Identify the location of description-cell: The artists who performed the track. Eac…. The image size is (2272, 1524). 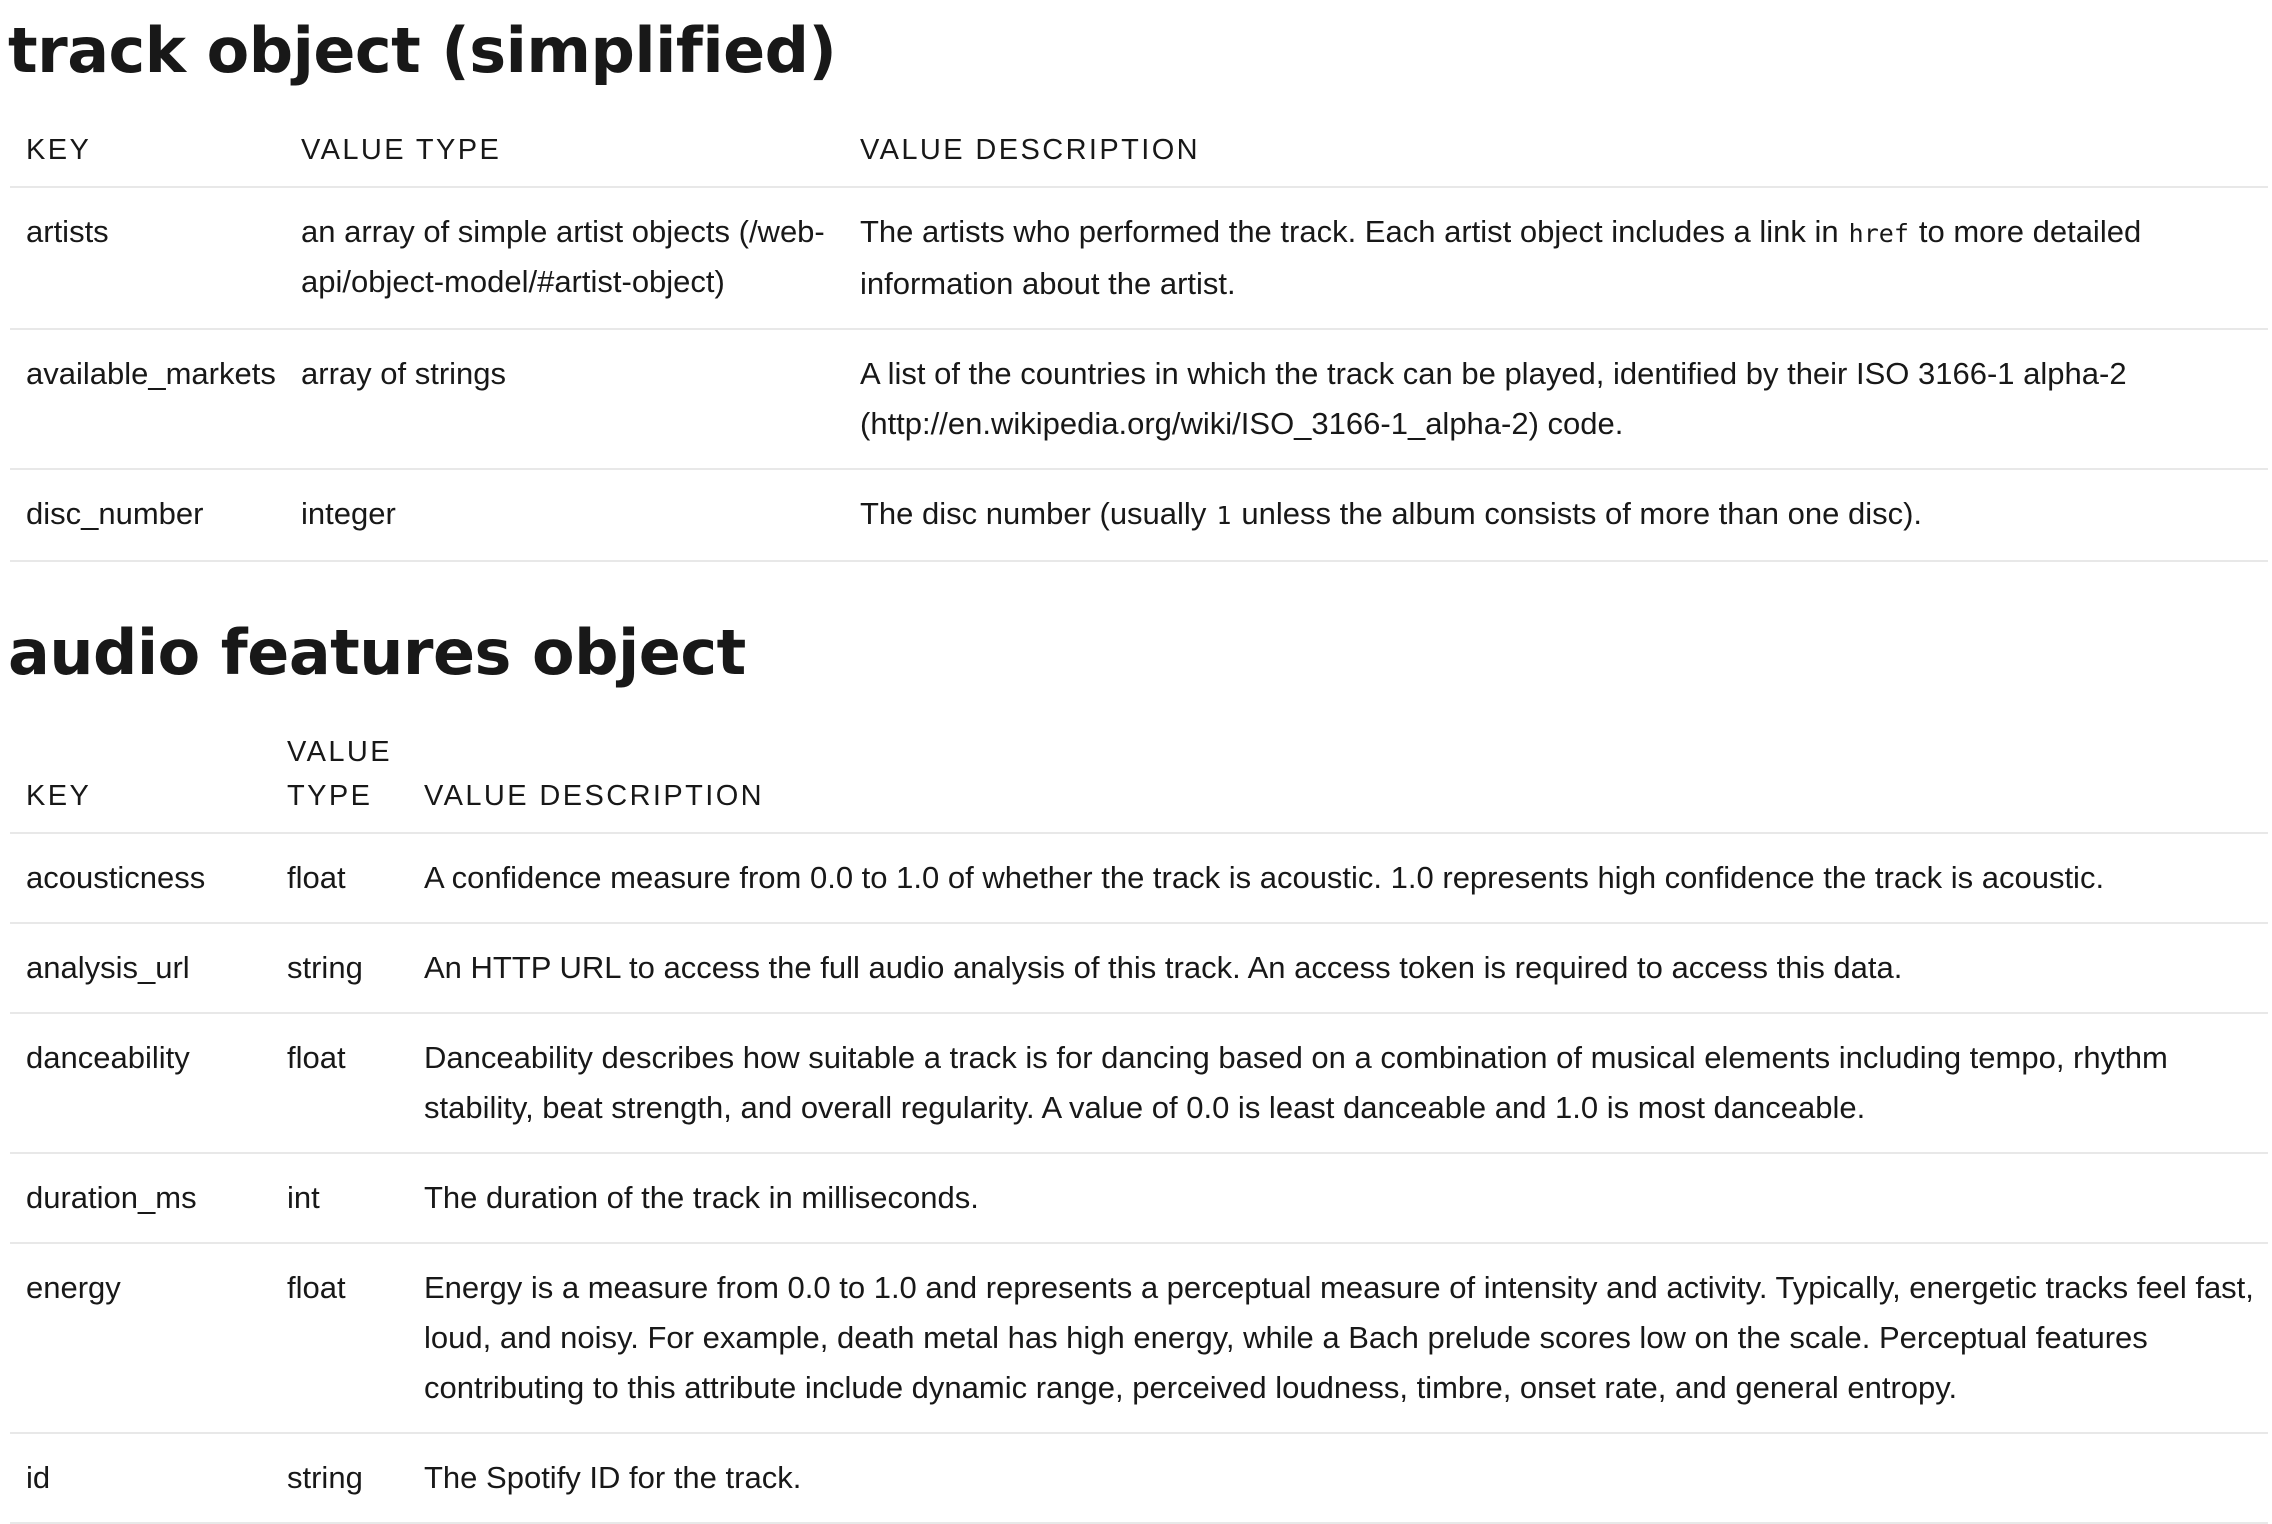
(1564, 257).